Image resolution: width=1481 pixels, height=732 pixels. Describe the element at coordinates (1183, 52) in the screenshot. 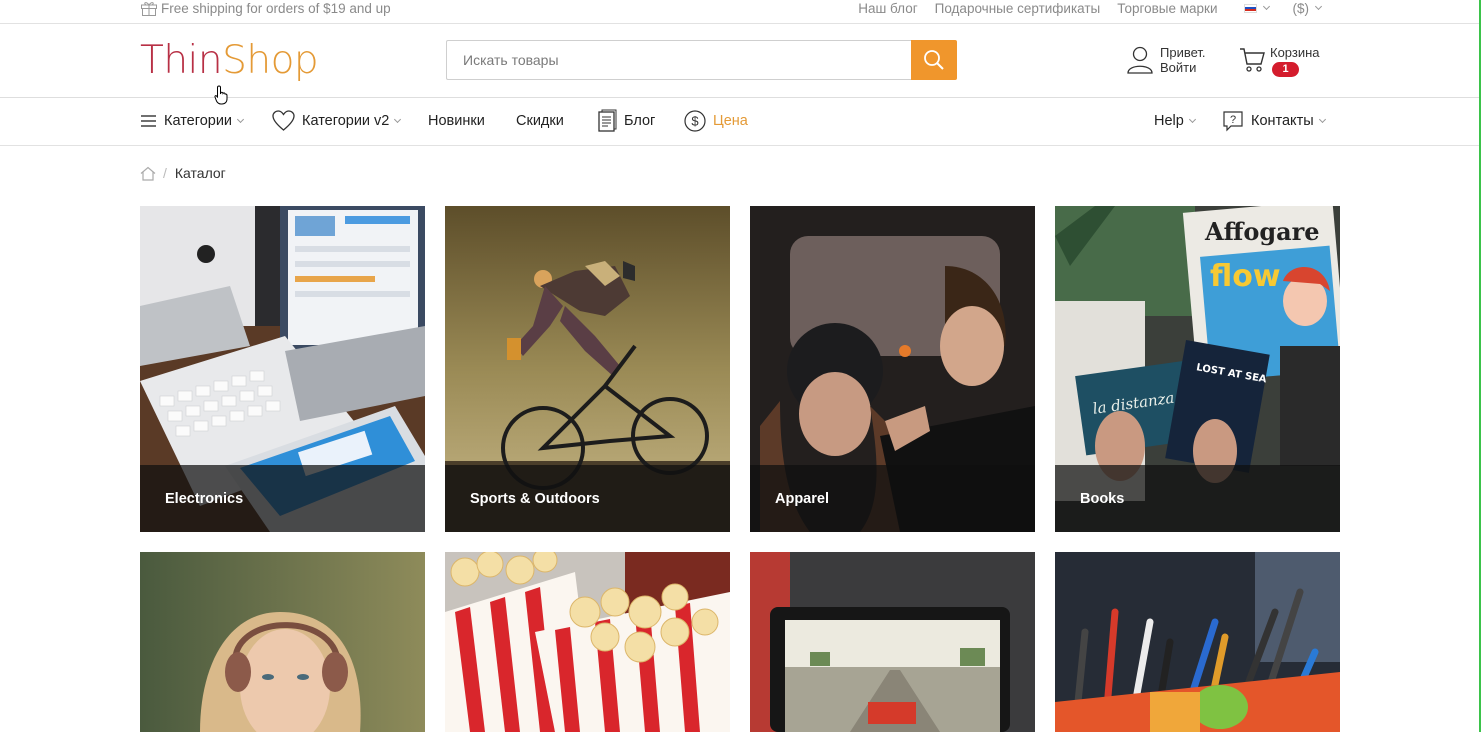

I see `account-greeting: Привет.` at that location.